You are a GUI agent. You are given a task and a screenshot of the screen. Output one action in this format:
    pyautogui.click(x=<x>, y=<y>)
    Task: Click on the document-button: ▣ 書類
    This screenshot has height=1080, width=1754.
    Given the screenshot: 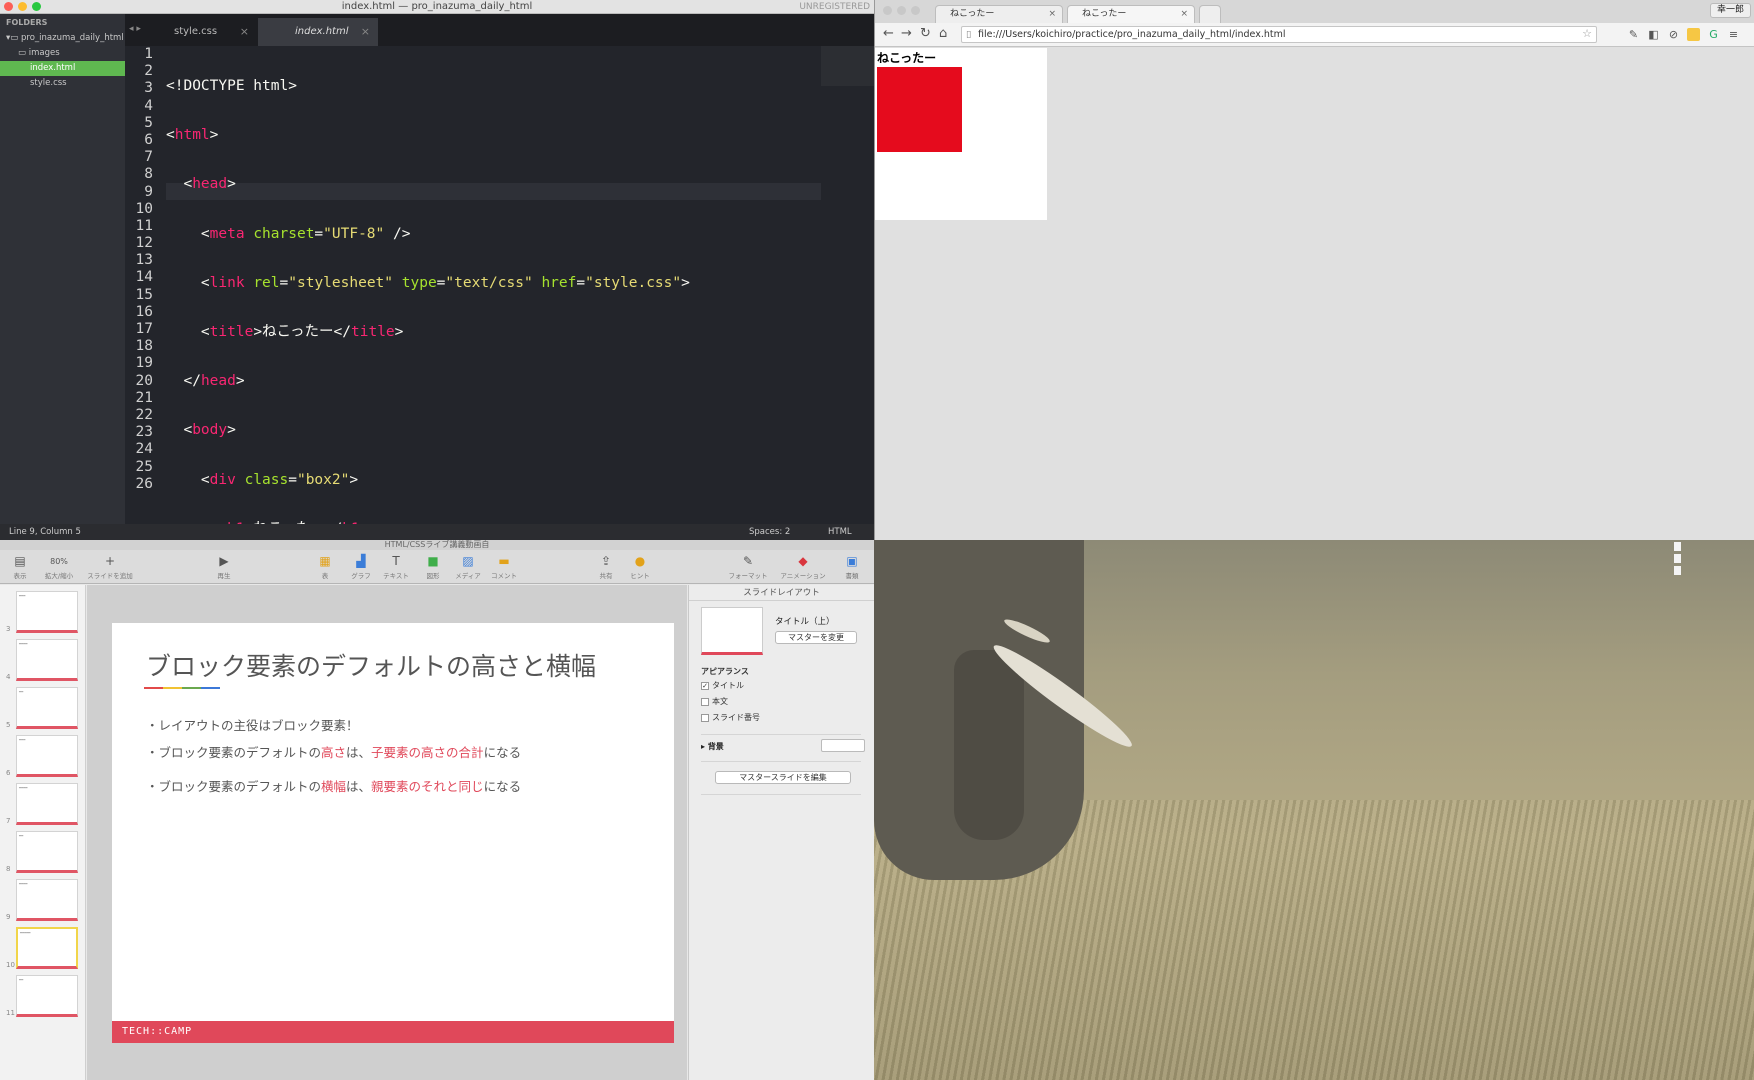 What is the action you would take?
    pyautogui.click(x=852, y=566)
    